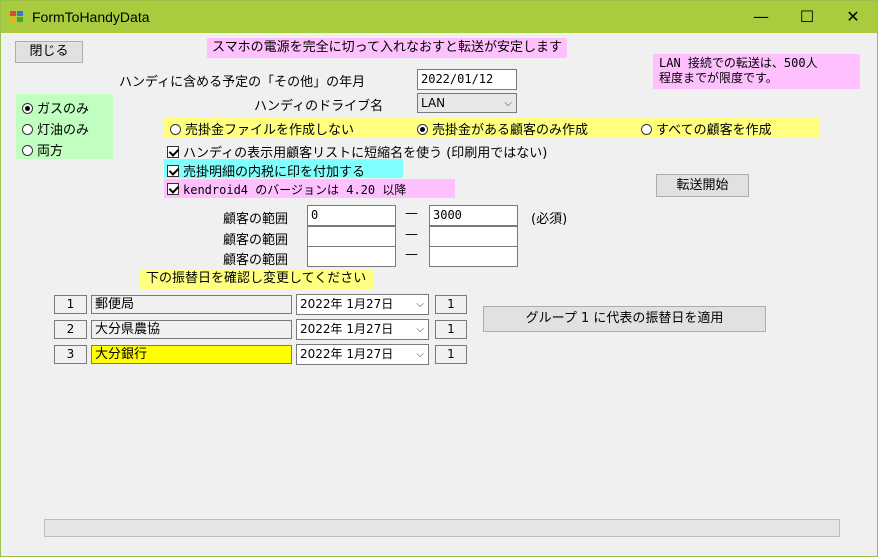  Describe the element at coordinates (319, 106) in the screenshot. I see `drive-label: ハンディのドライブ名` at that location.